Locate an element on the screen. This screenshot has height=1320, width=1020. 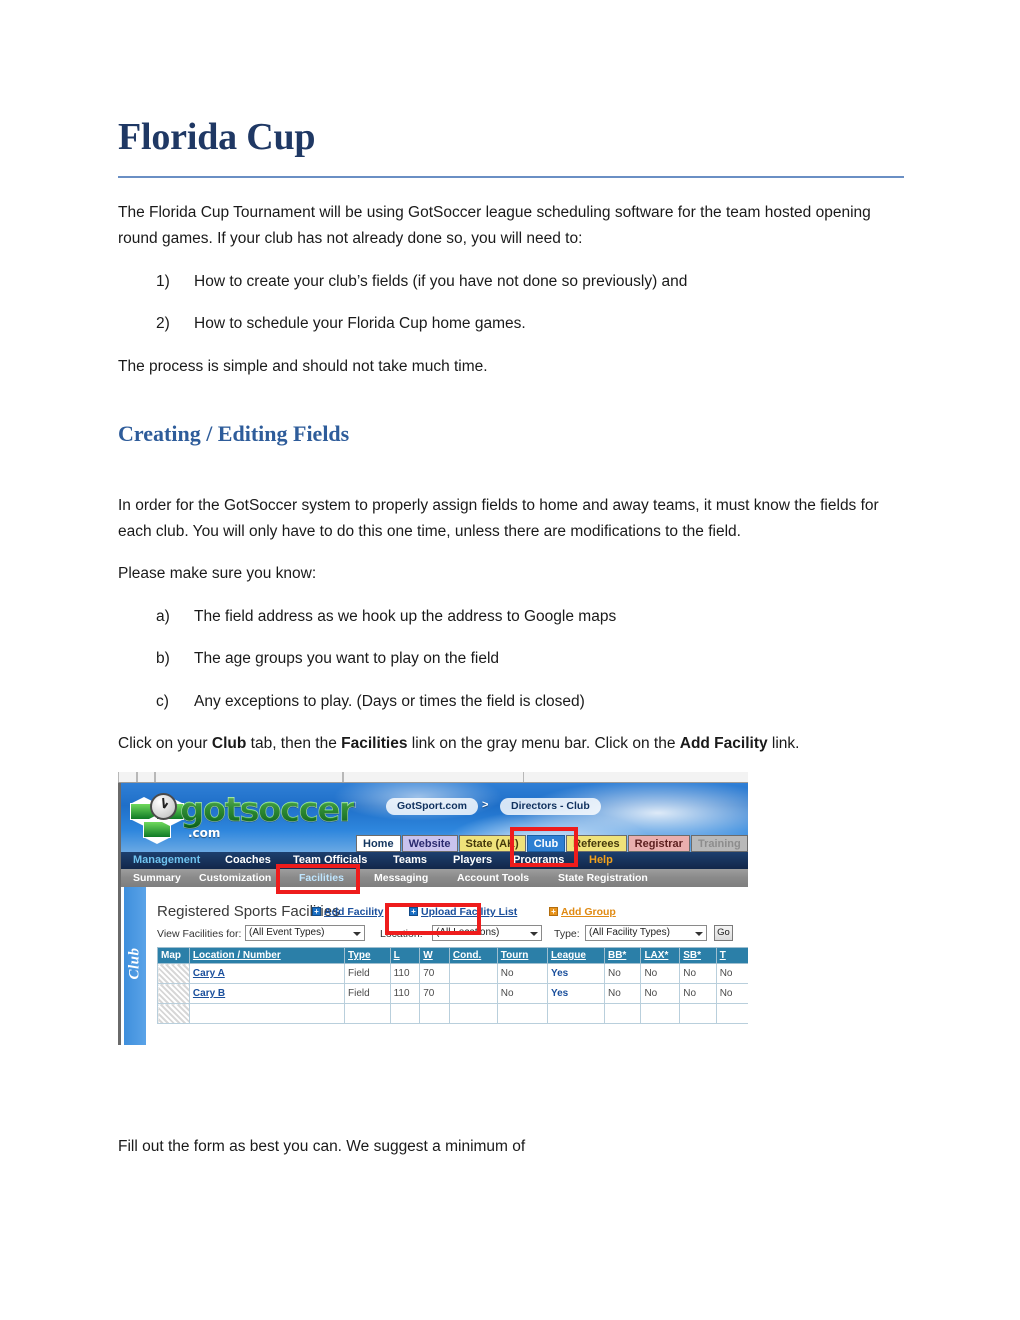
column-header-location: Location / Number is located at coordinates (267, 955).